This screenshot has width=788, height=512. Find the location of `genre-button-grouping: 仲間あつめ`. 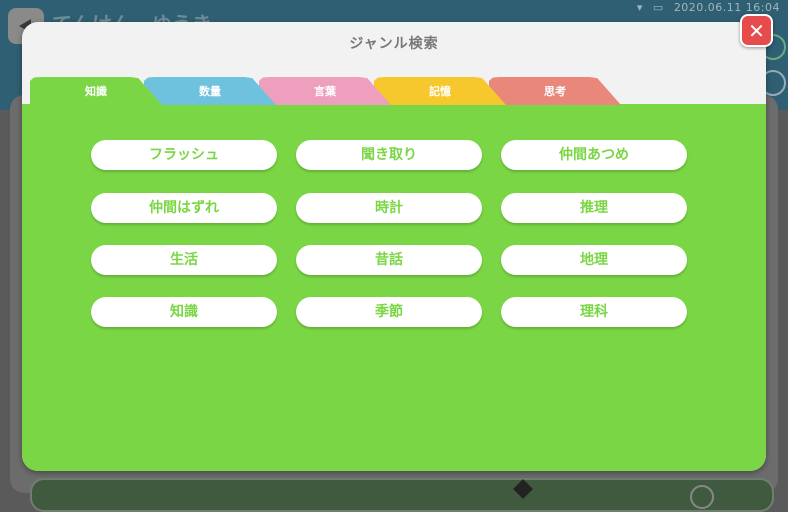

genre-button-grouping: 仲間あつめ is located at coordinates (594, 155).